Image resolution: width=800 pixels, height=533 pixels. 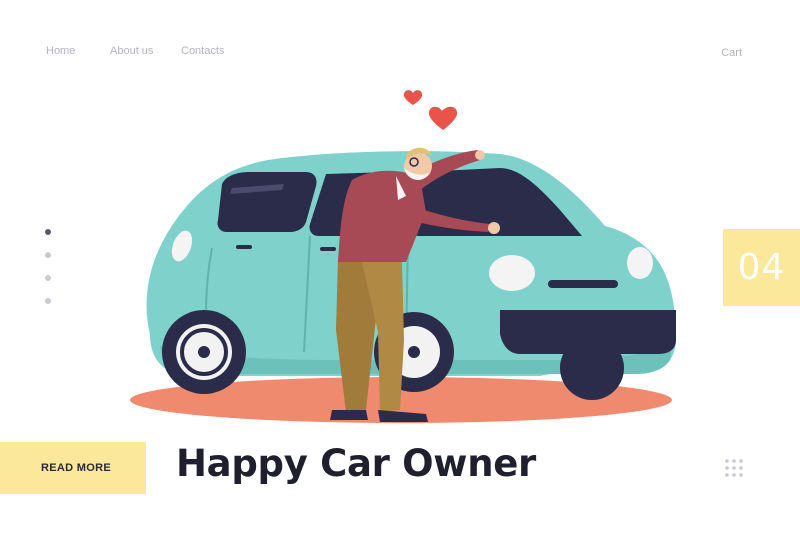 I want to click on read-more-button: READ MORE, so click(x=73, y=468).